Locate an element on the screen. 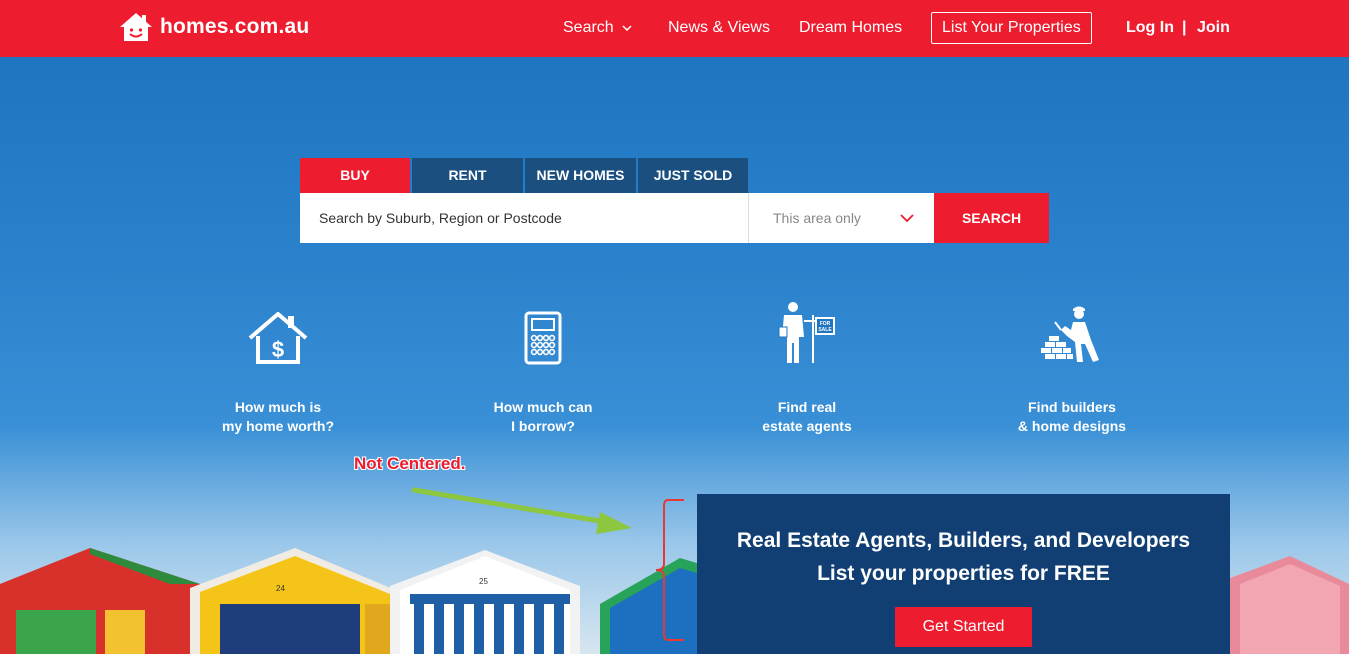  house-smile-logo-icon is located at coordinates (136, 27).